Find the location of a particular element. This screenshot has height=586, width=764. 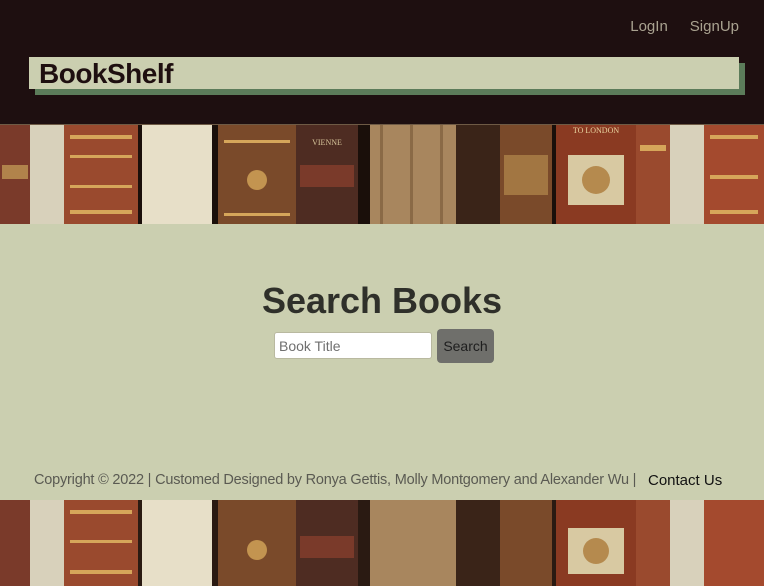

book-spines-image-bottom is located at coordinates (382, 543).